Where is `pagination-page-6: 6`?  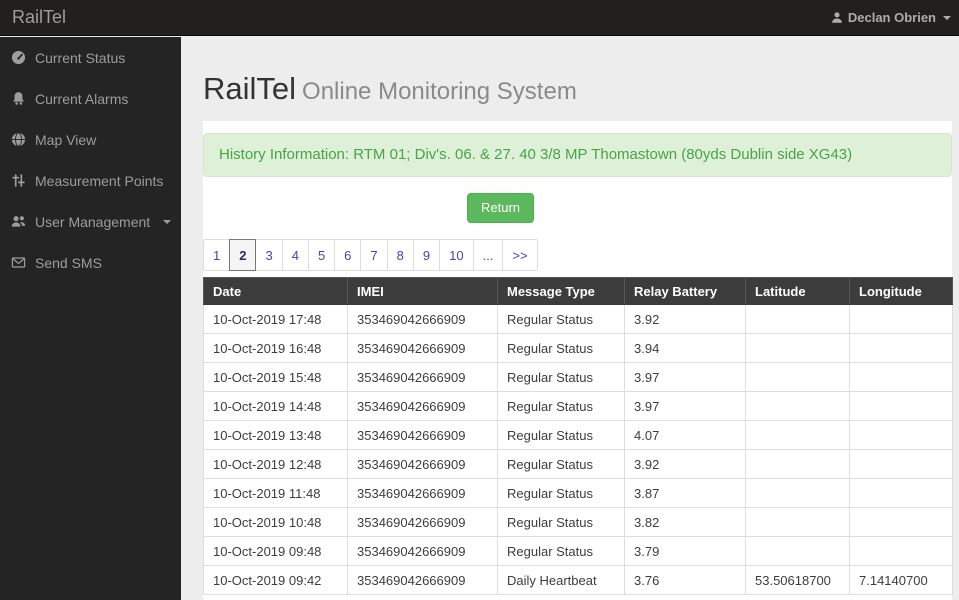 pagination-page-6: 6 is located at coordinates (348, 255).